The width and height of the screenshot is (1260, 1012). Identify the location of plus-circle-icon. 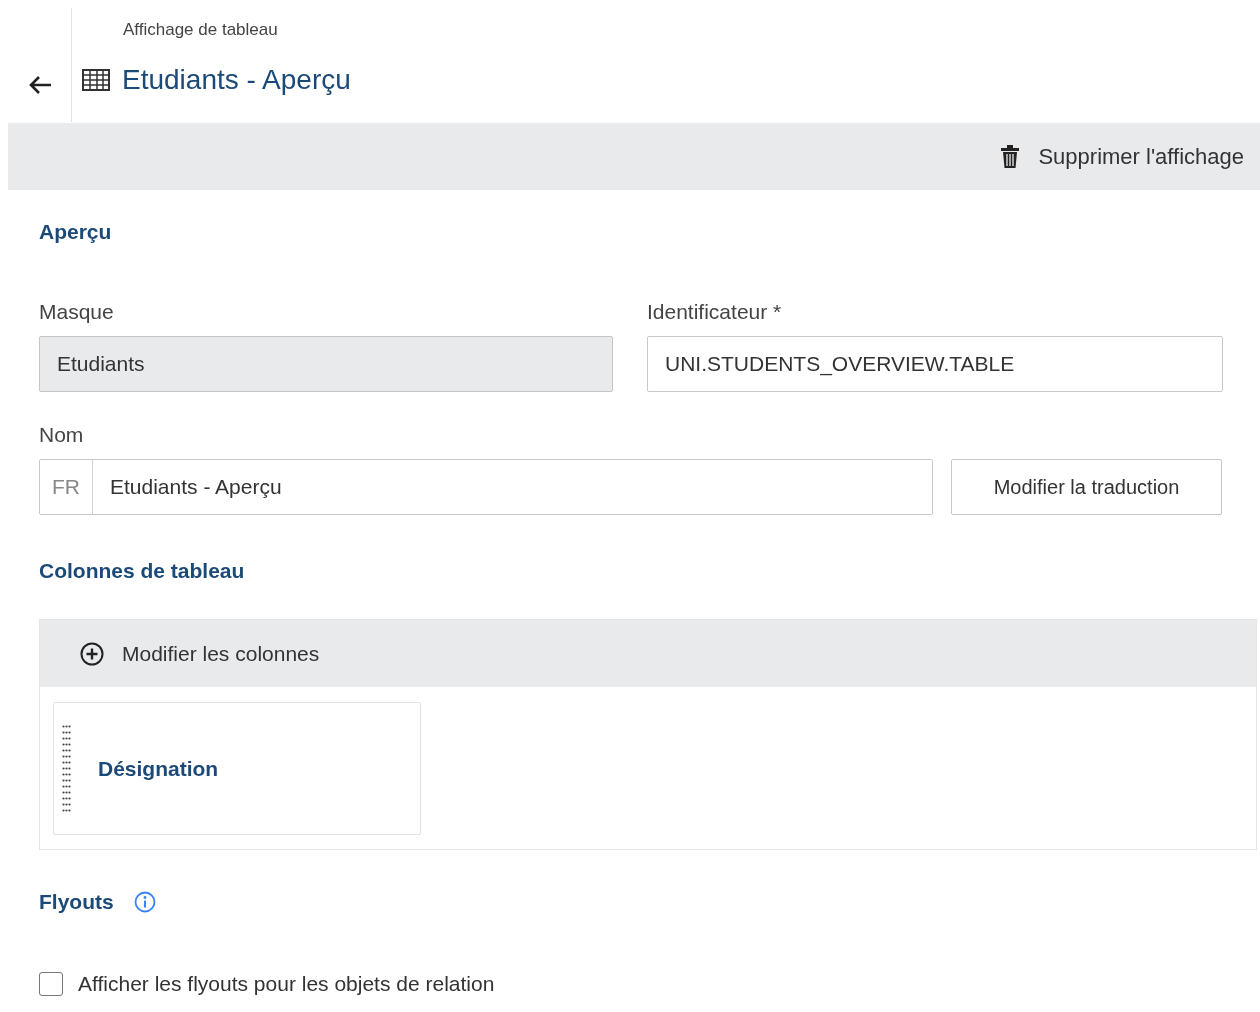
(92, 653).